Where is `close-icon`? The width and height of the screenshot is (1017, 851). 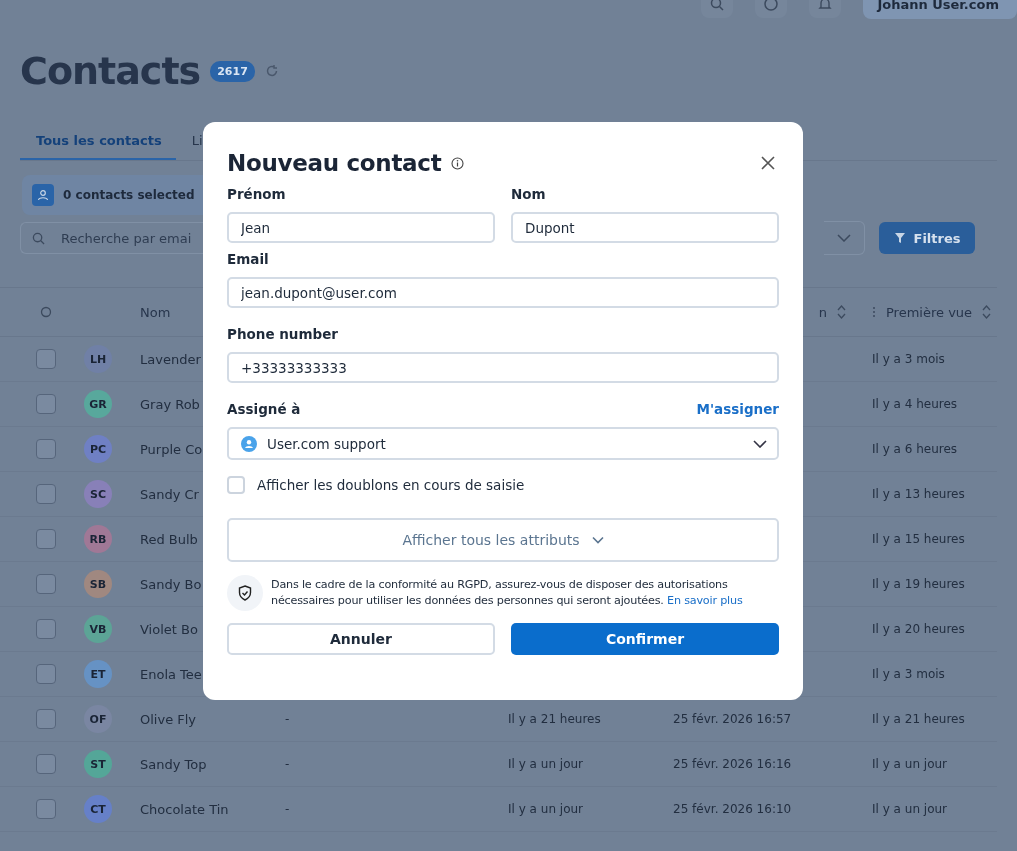 close-icon is located at coordinates (768, 163).